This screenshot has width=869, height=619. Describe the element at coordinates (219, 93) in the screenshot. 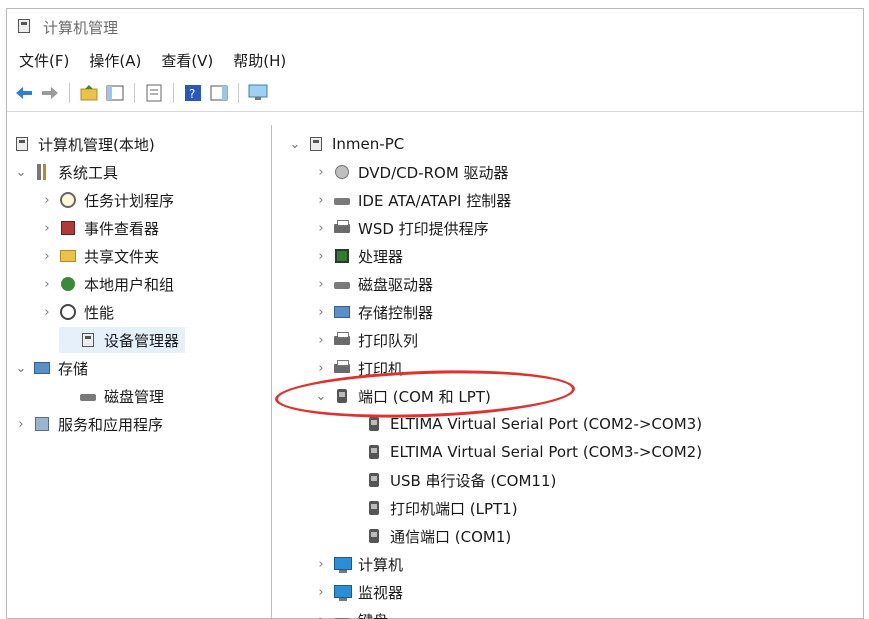

I see `action-pane-icon` at that location.